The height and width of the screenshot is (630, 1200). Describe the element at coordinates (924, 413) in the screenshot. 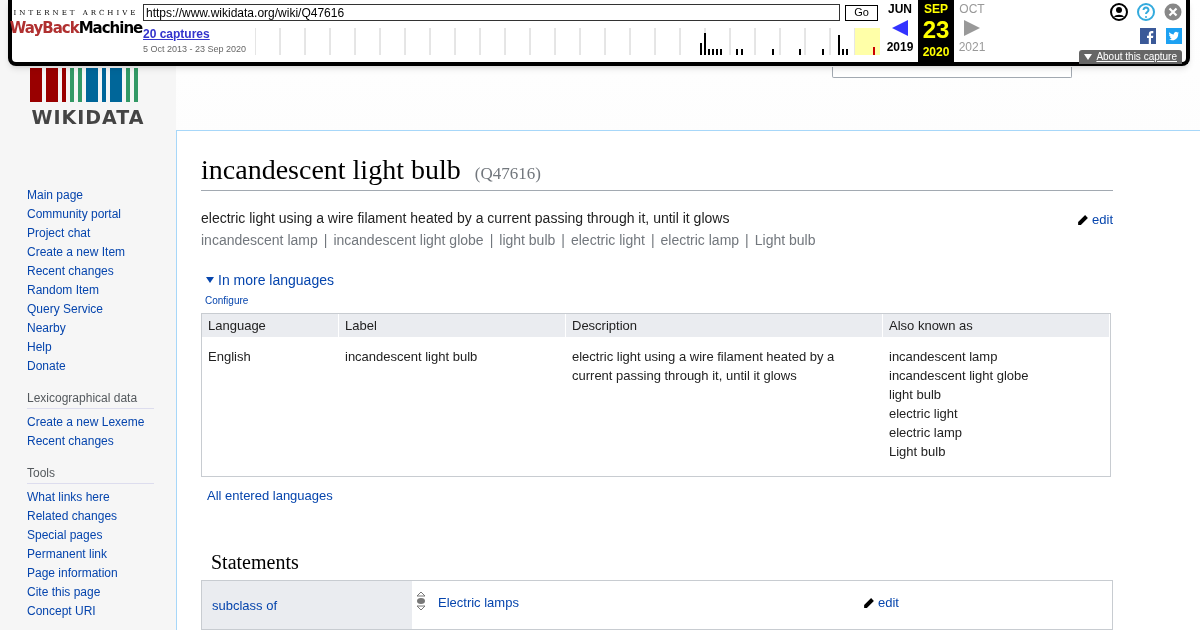

I see `alias-entry: electric light` at that location.